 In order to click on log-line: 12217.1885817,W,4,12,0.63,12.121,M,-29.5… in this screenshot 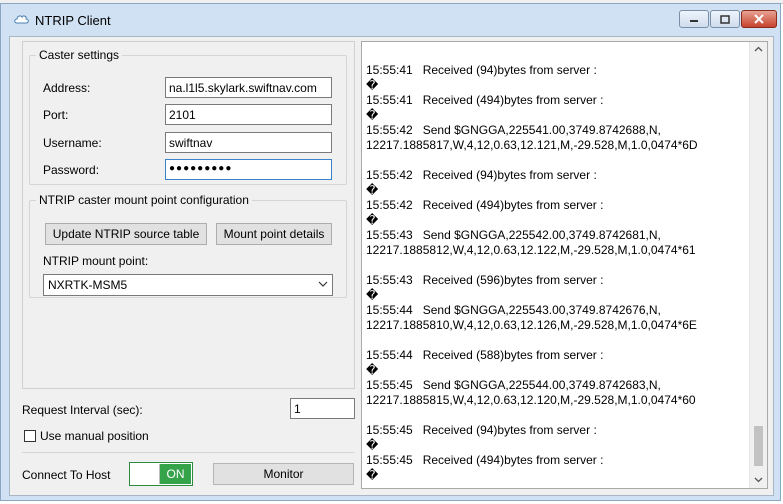, I will do `click(532, 145)`.